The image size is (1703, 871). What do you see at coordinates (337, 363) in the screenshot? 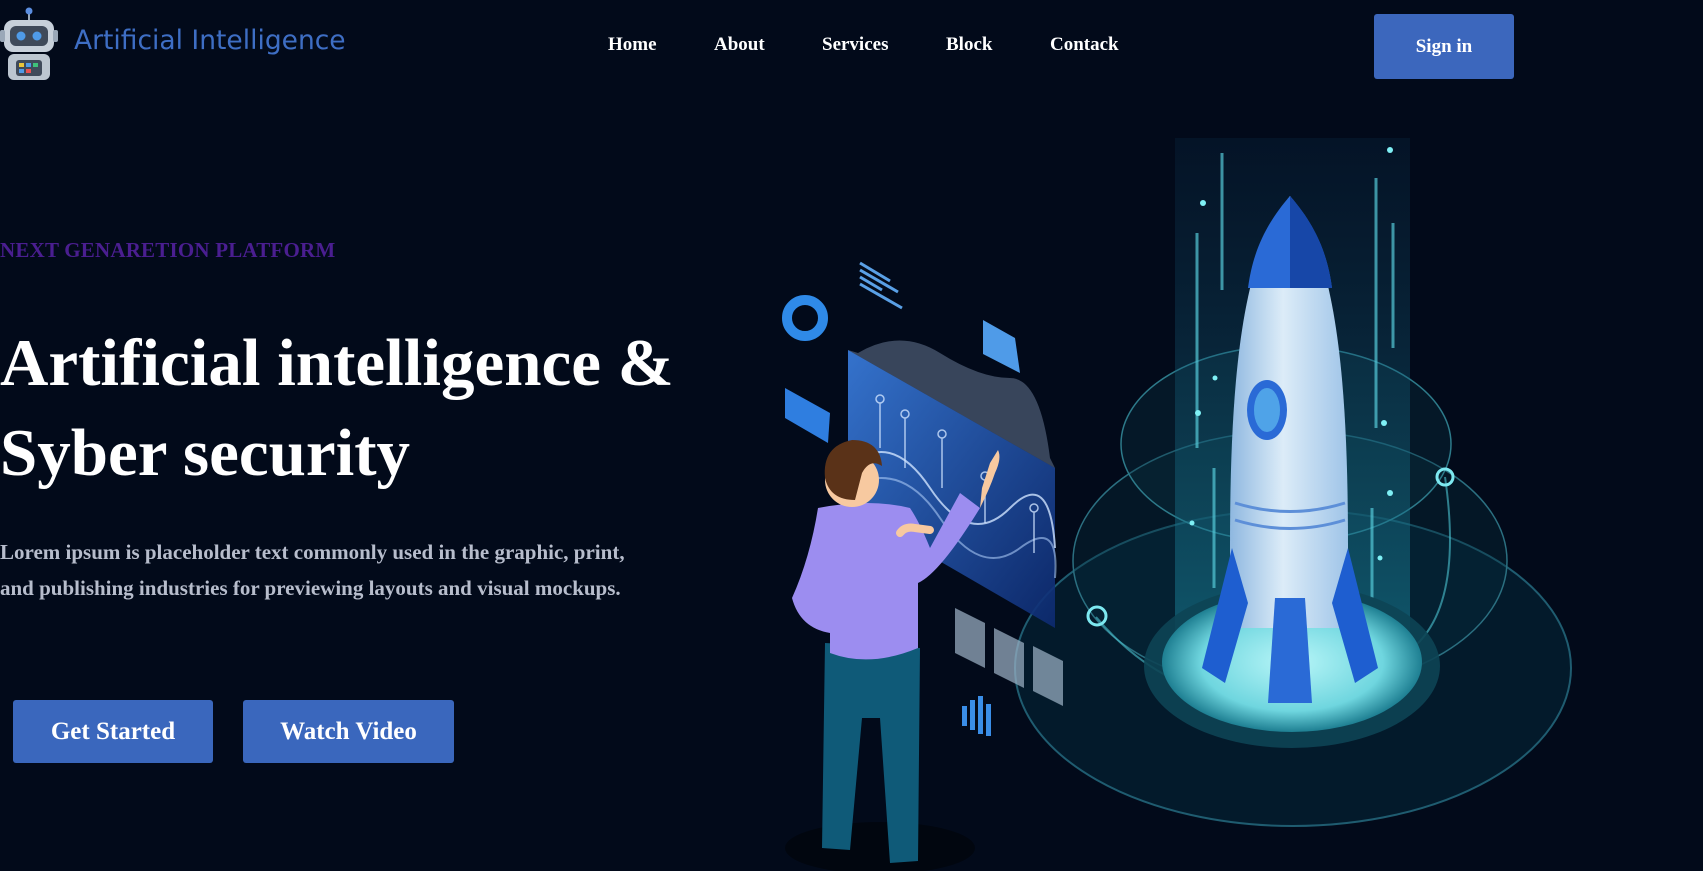
I see `hero-title-line-1: Artificial intelligence &` at bounding box center [337, 363].